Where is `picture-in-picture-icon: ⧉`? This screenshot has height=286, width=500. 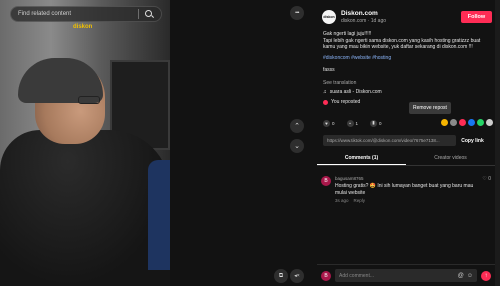
picture-in-picture-icon: ⧉ is located at coordinates (281, 276).